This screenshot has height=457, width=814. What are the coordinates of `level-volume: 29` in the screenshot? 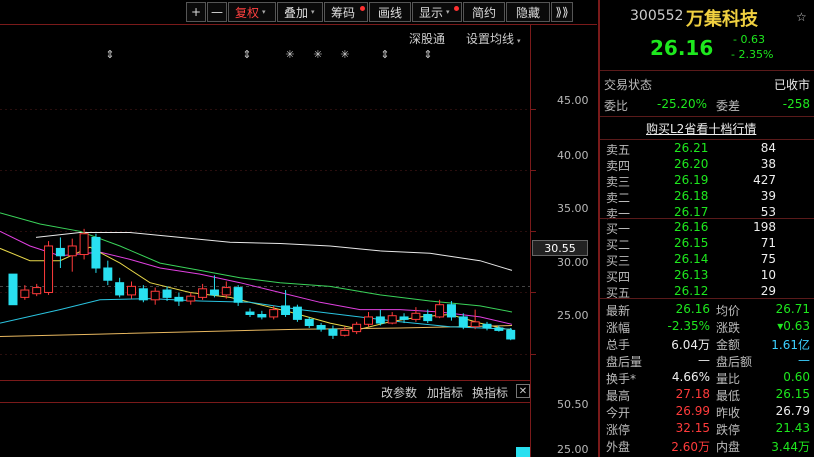 It's located at (768, 291).